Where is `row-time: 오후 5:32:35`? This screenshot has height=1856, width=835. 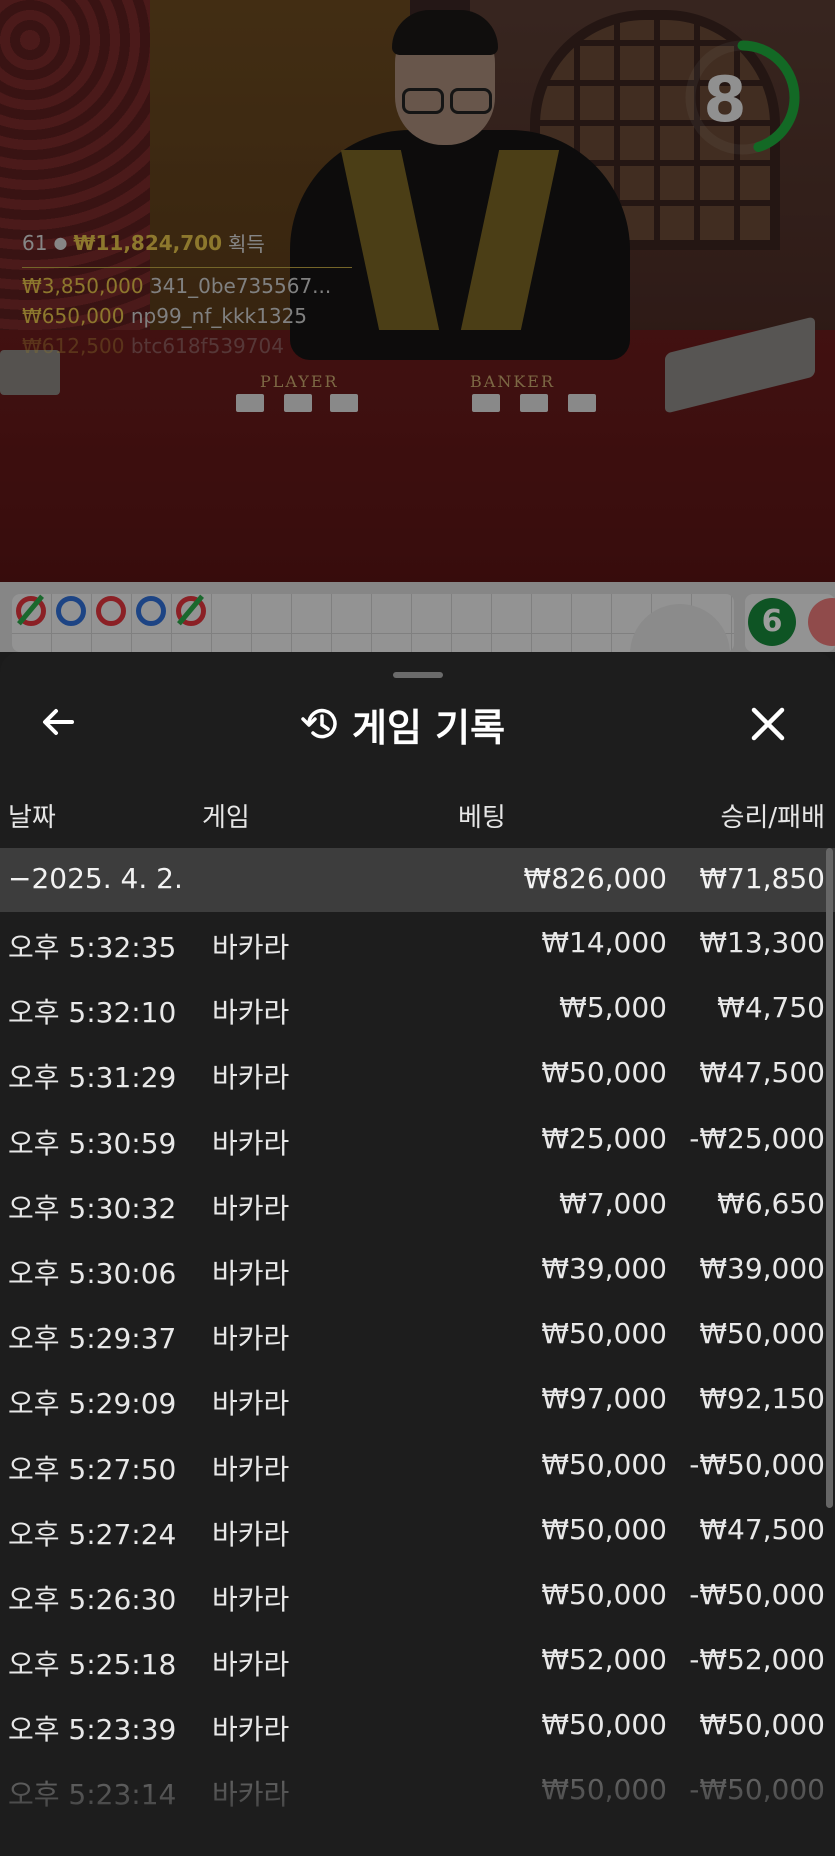
row-time: 오후 5:32:35 is located at coordinates (92, 947).